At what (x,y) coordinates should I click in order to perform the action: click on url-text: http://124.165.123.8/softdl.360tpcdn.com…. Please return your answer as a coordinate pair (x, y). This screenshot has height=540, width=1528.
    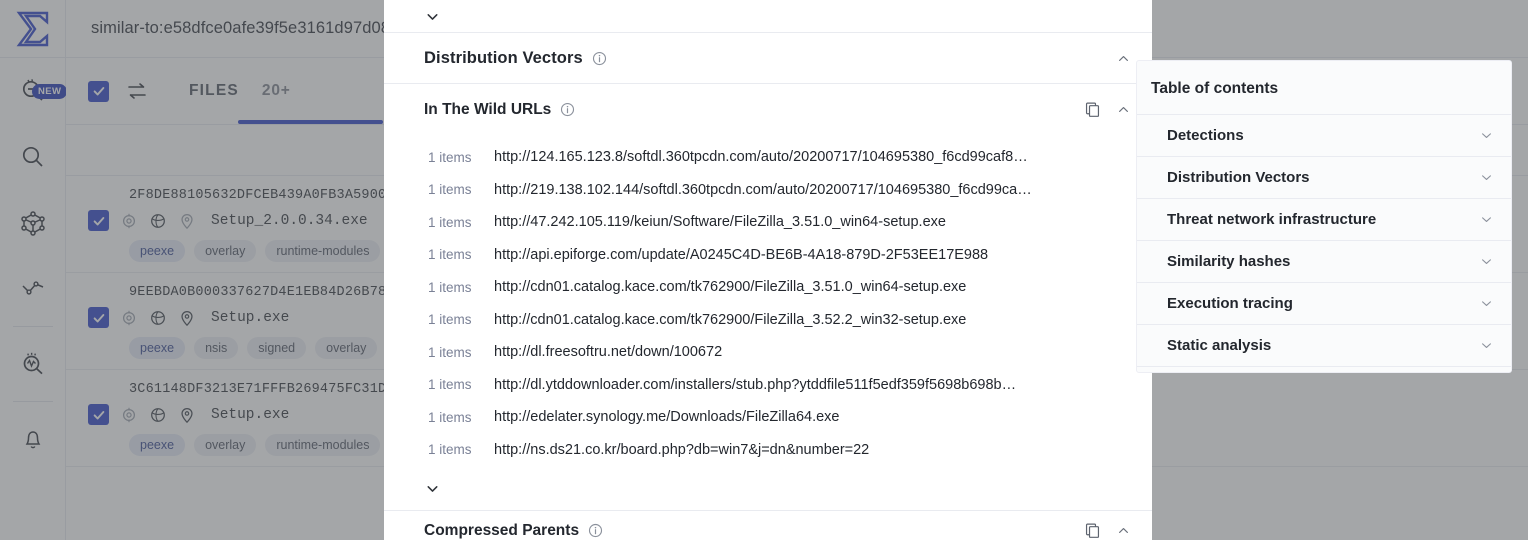
    Looking at the image, I should click on (761, 157).